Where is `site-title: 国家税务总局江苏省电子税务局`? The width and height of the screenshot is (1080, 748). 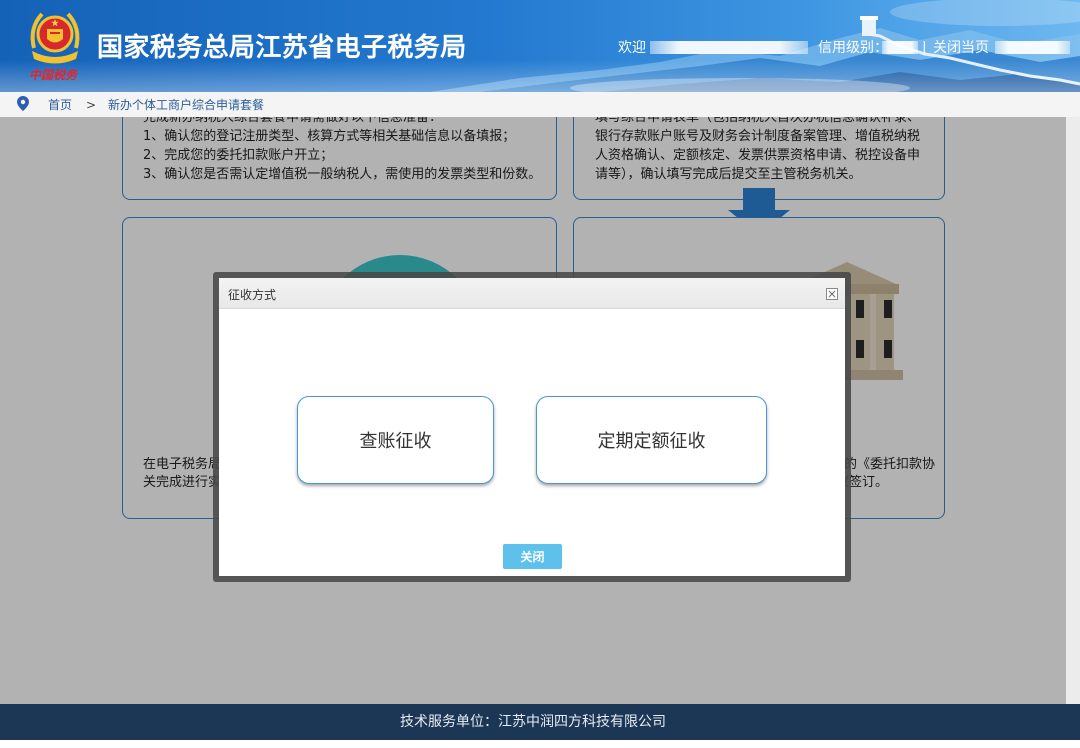
site-title: 国家税务总局江苏省电子税务局 is located at coordinates (282, 48).